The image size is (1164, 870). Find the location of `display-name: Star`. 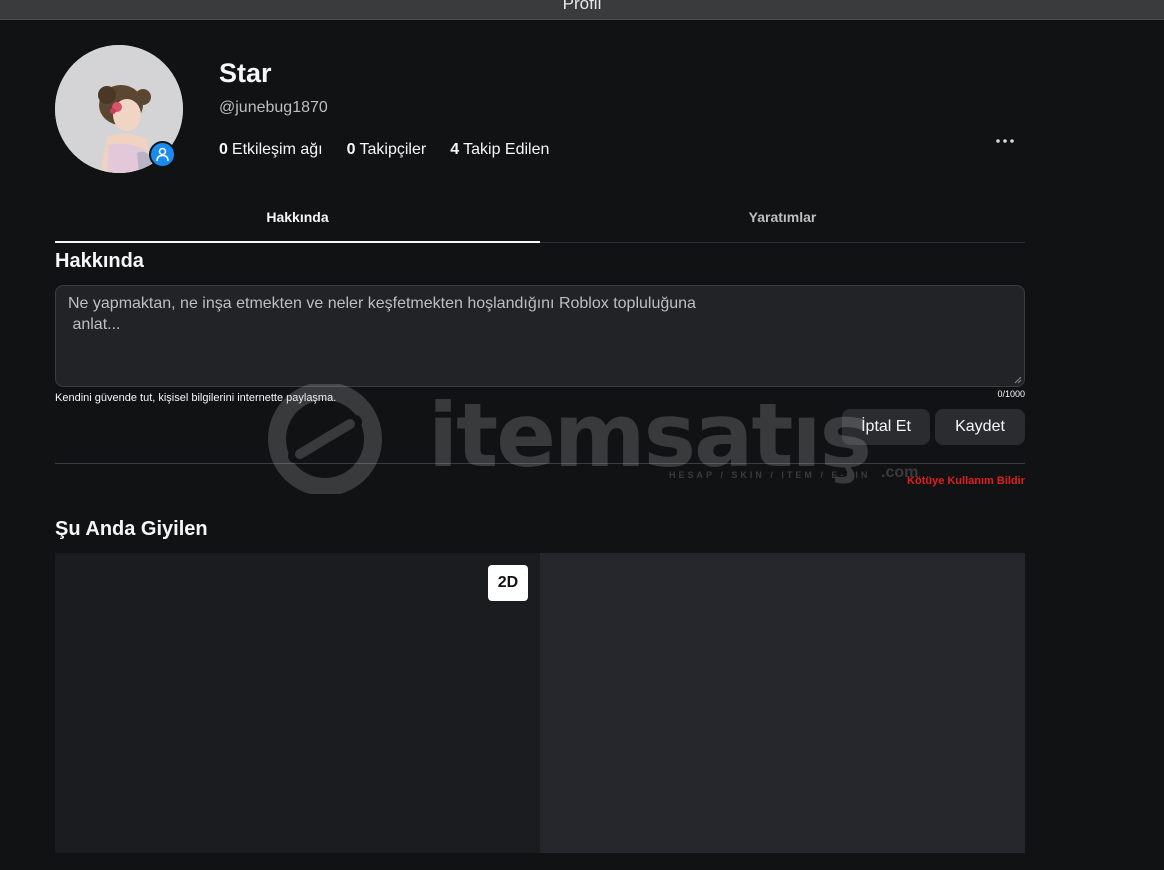

display-name: Star is located at coordinates (245, 73).